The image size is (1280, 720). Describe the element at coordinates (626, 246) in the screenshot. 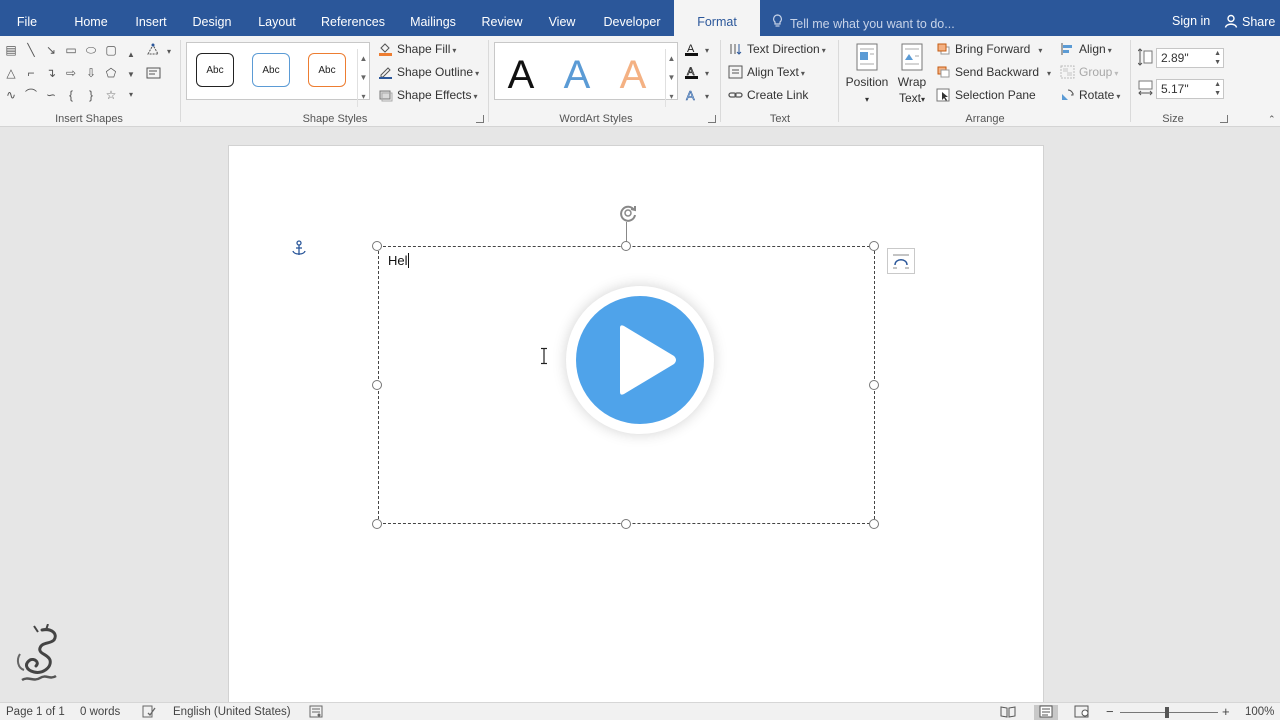

I see `resize-handle-top` at that location.